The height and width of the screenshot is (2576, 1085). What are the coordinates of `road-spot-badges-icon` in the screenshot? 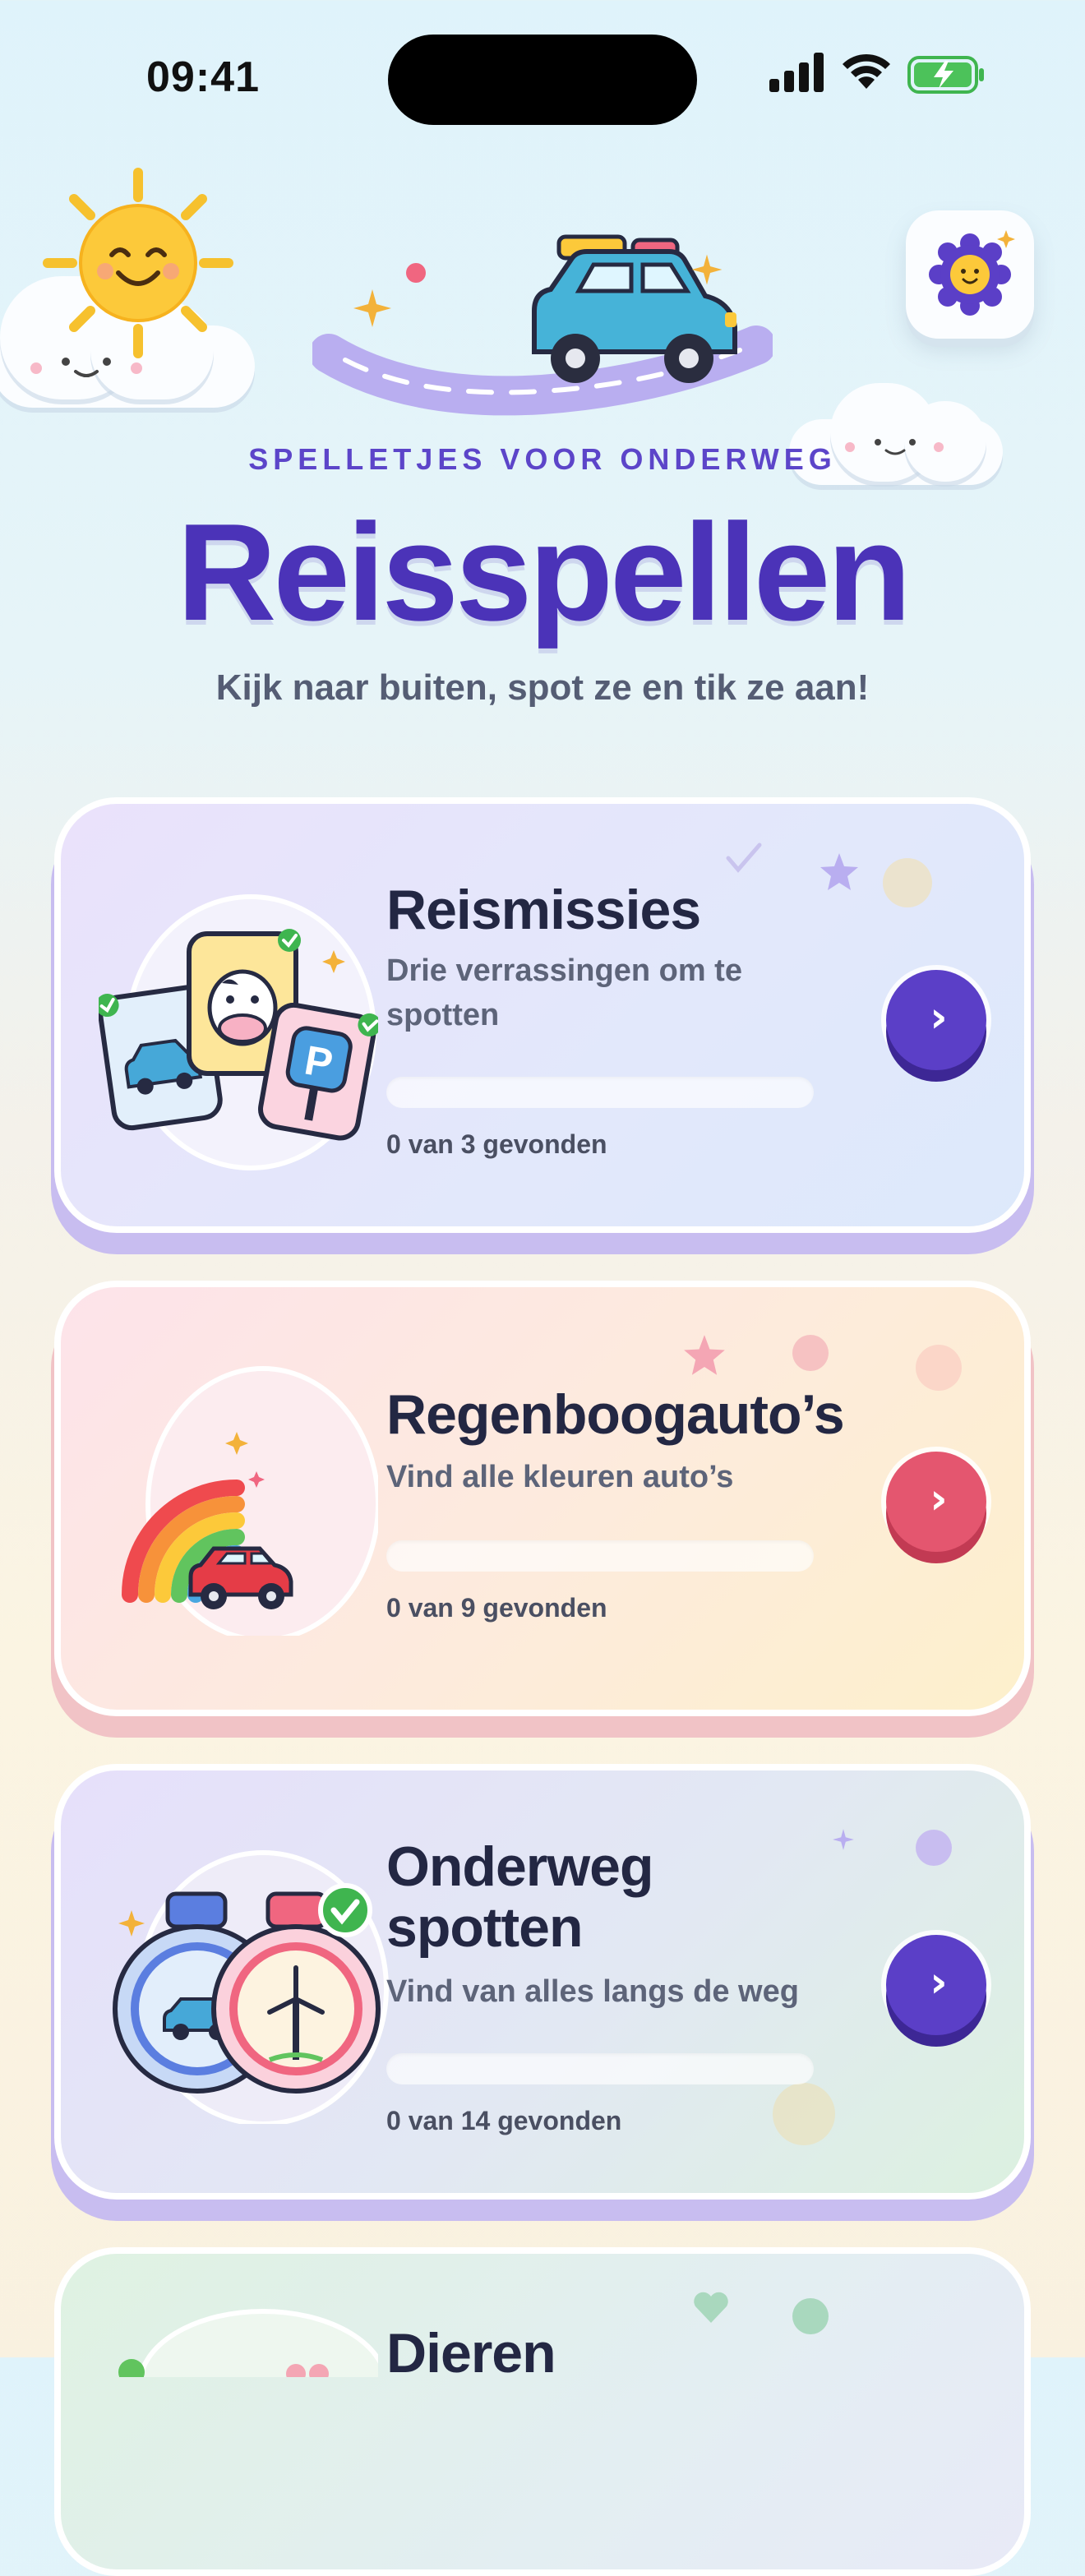 It's located at (251, 1987).